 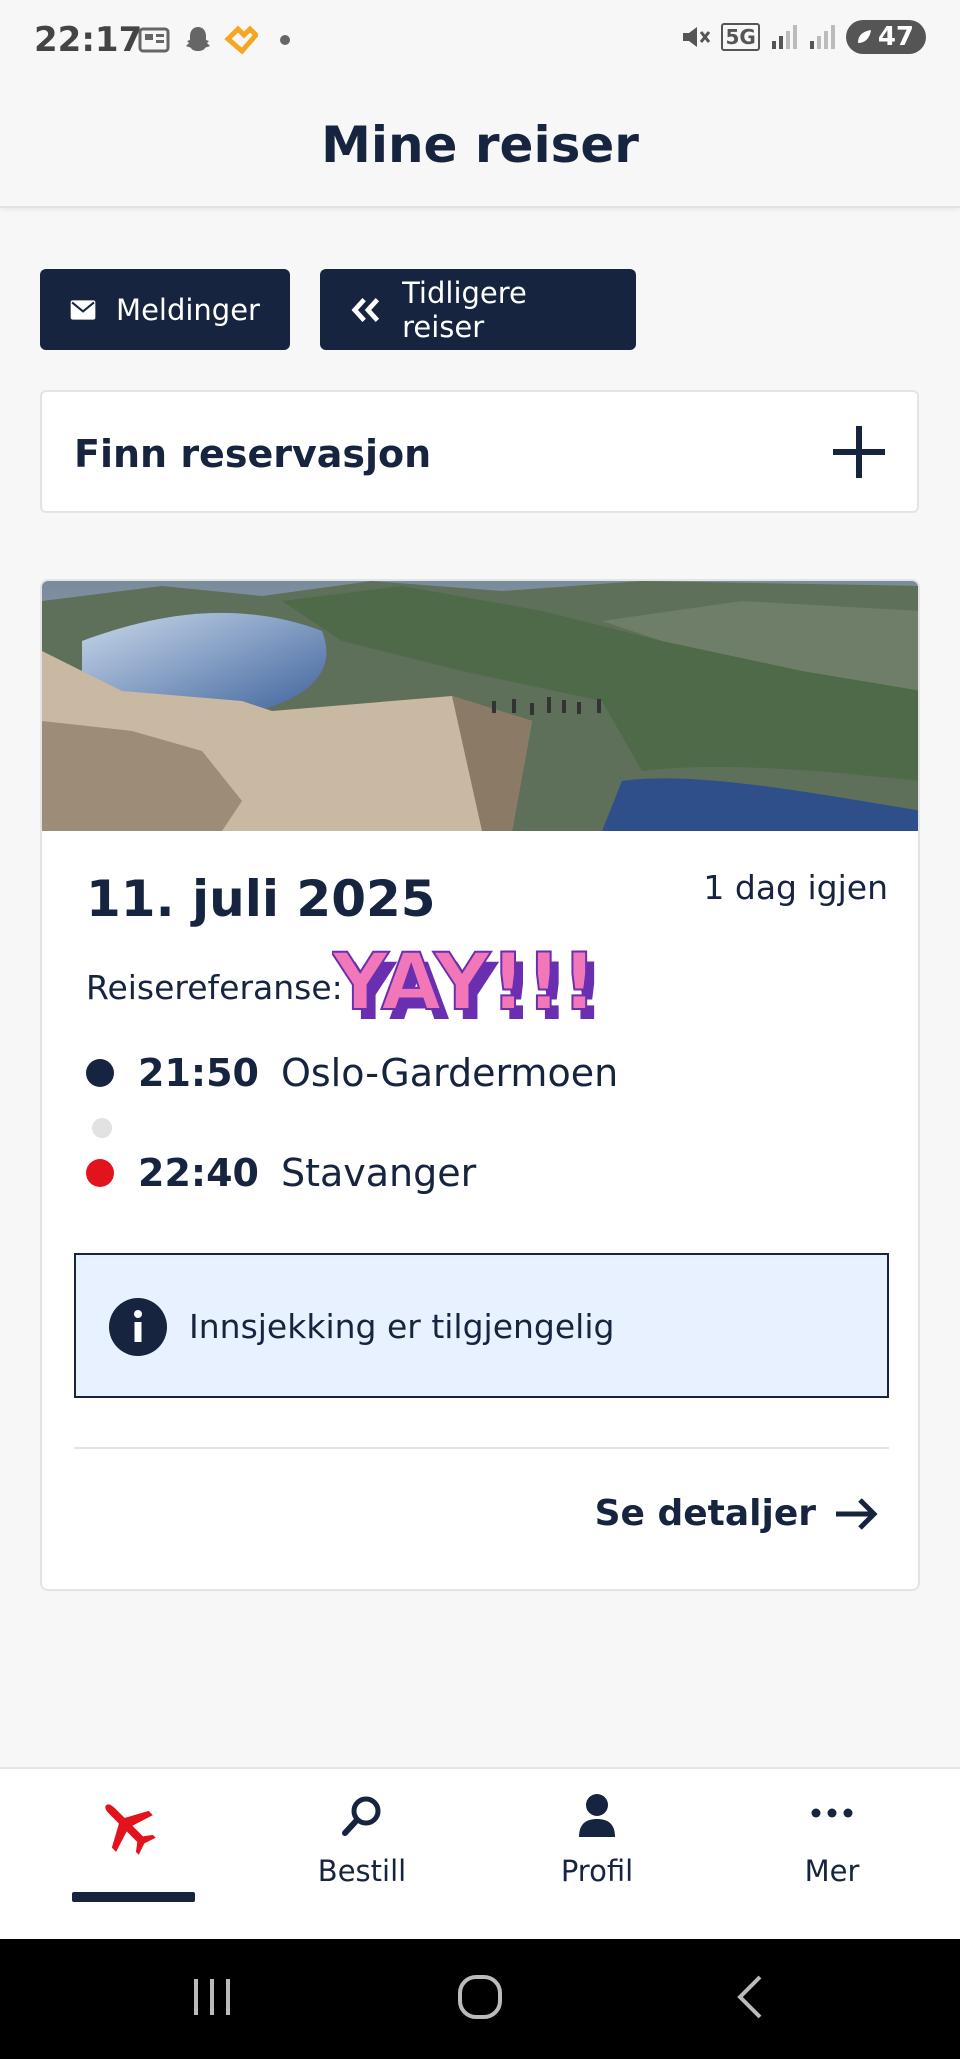 I want to click on status-bar: 22:17 5G 47, so click(x=480, y=42).